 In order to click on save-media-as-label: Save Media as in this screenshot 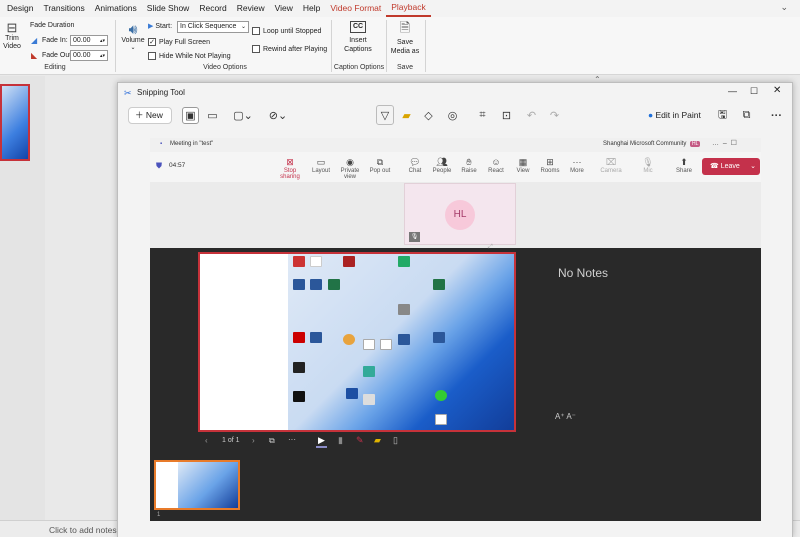, I will do `click(405, 47)`.